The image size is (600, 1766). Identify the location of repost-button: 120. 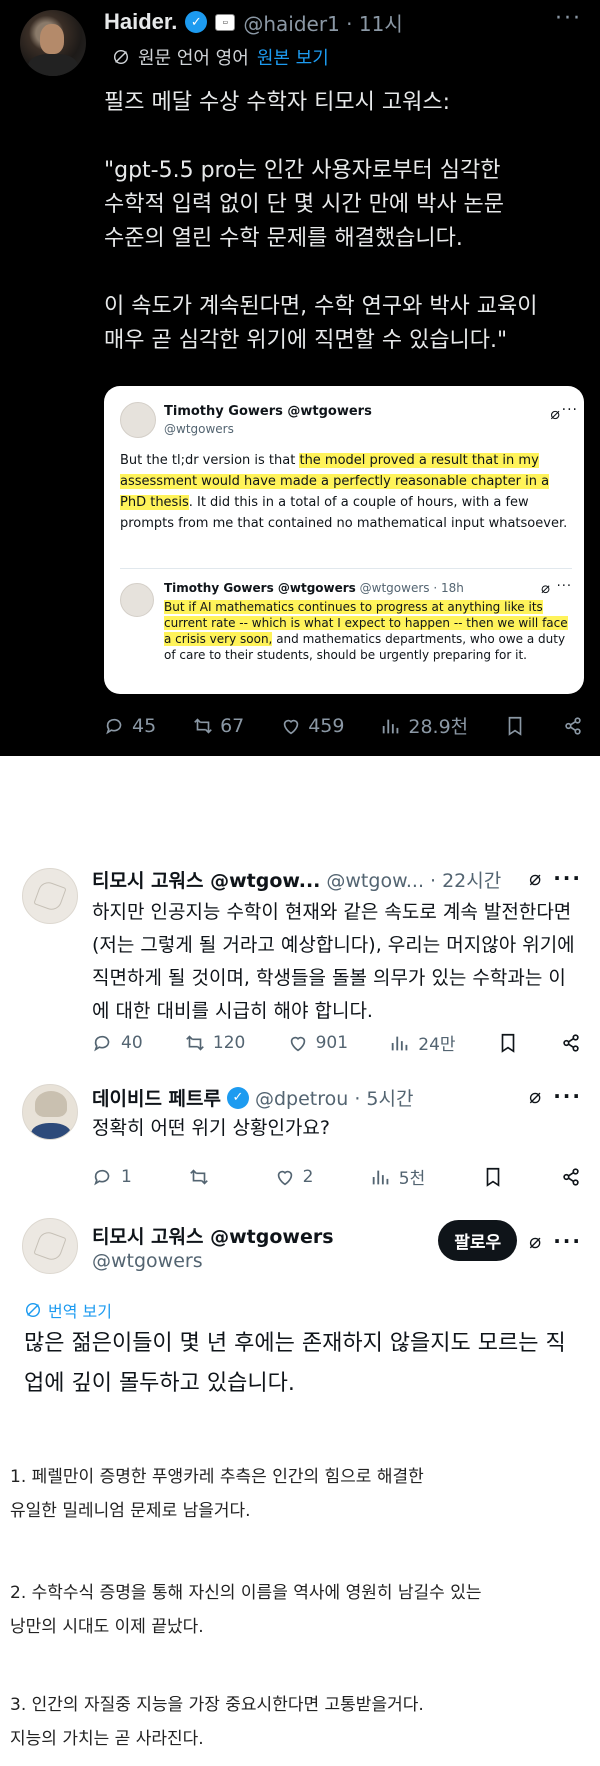
(214, 1043).